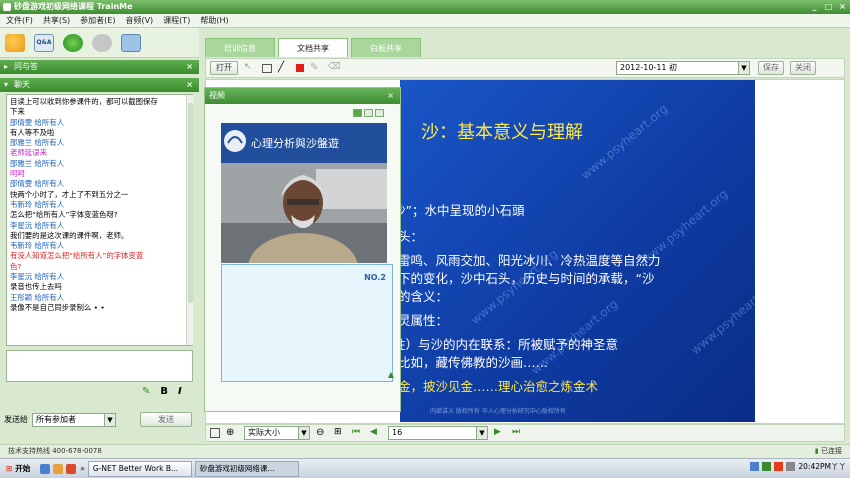 The height and width of the screenshot is (478, 850). Describe the element at coordinates (15, 42) in the screenshot. I see `users-icon` at that location.